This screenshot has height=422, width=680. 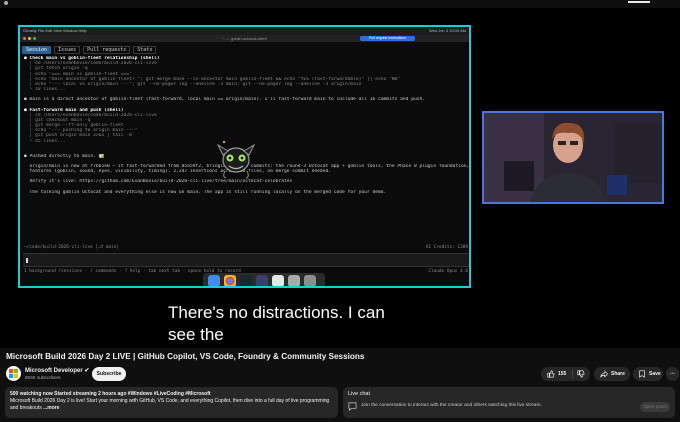 What do you see at coordinates (55, 30) in the screenshot?
I see `menubar-left: Ghostty File Edit View Window Help` at bounding box center [55, 30].